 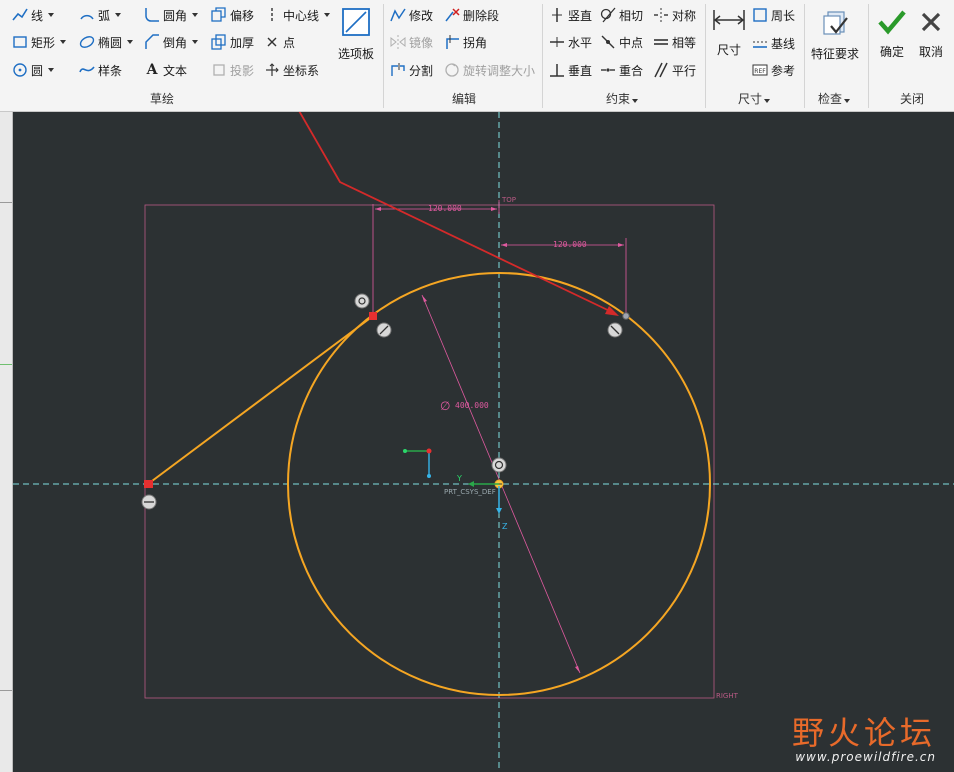 I want to click on fillet-button: 圆角, so click(x=171, y=15).